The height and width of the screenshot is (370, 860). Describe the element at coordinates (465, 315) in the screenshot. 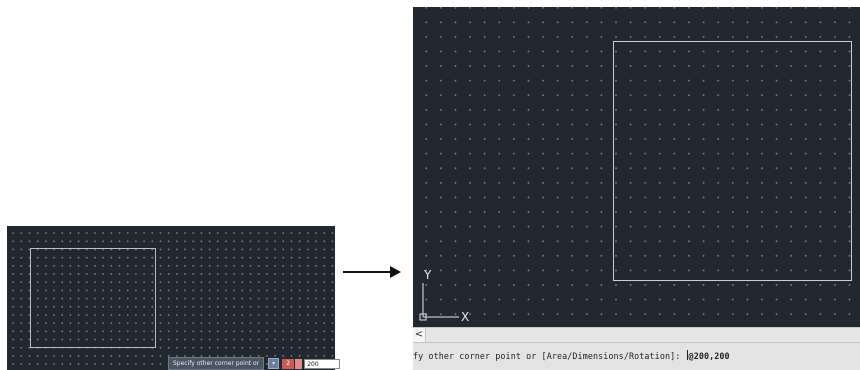

I see `x-axis-label: X` at that location.